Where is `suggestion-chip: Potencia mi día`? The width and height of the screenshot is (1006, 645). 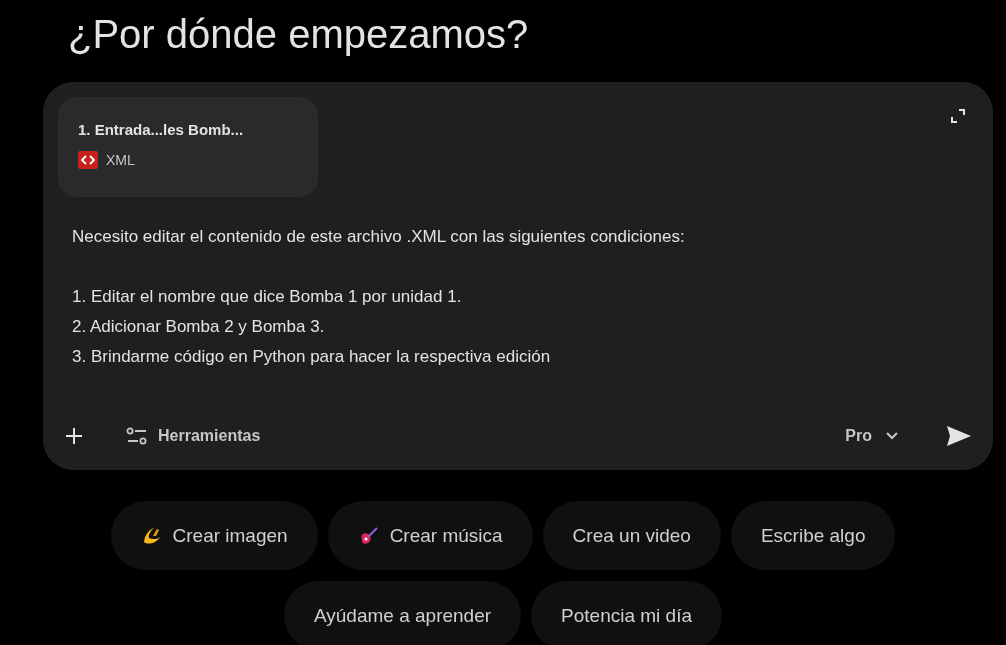
suggestion-chip: Potencia mi día is located at coordinates (627, 613).